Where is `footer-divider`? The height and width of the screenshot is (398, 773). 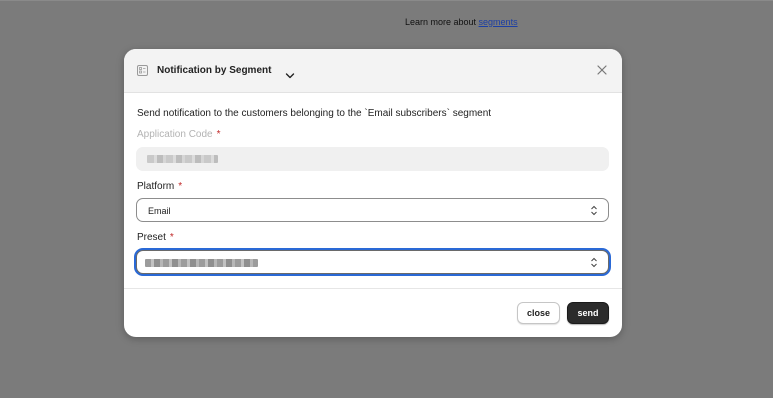
footer-divider is located at coordinates (373, 288).